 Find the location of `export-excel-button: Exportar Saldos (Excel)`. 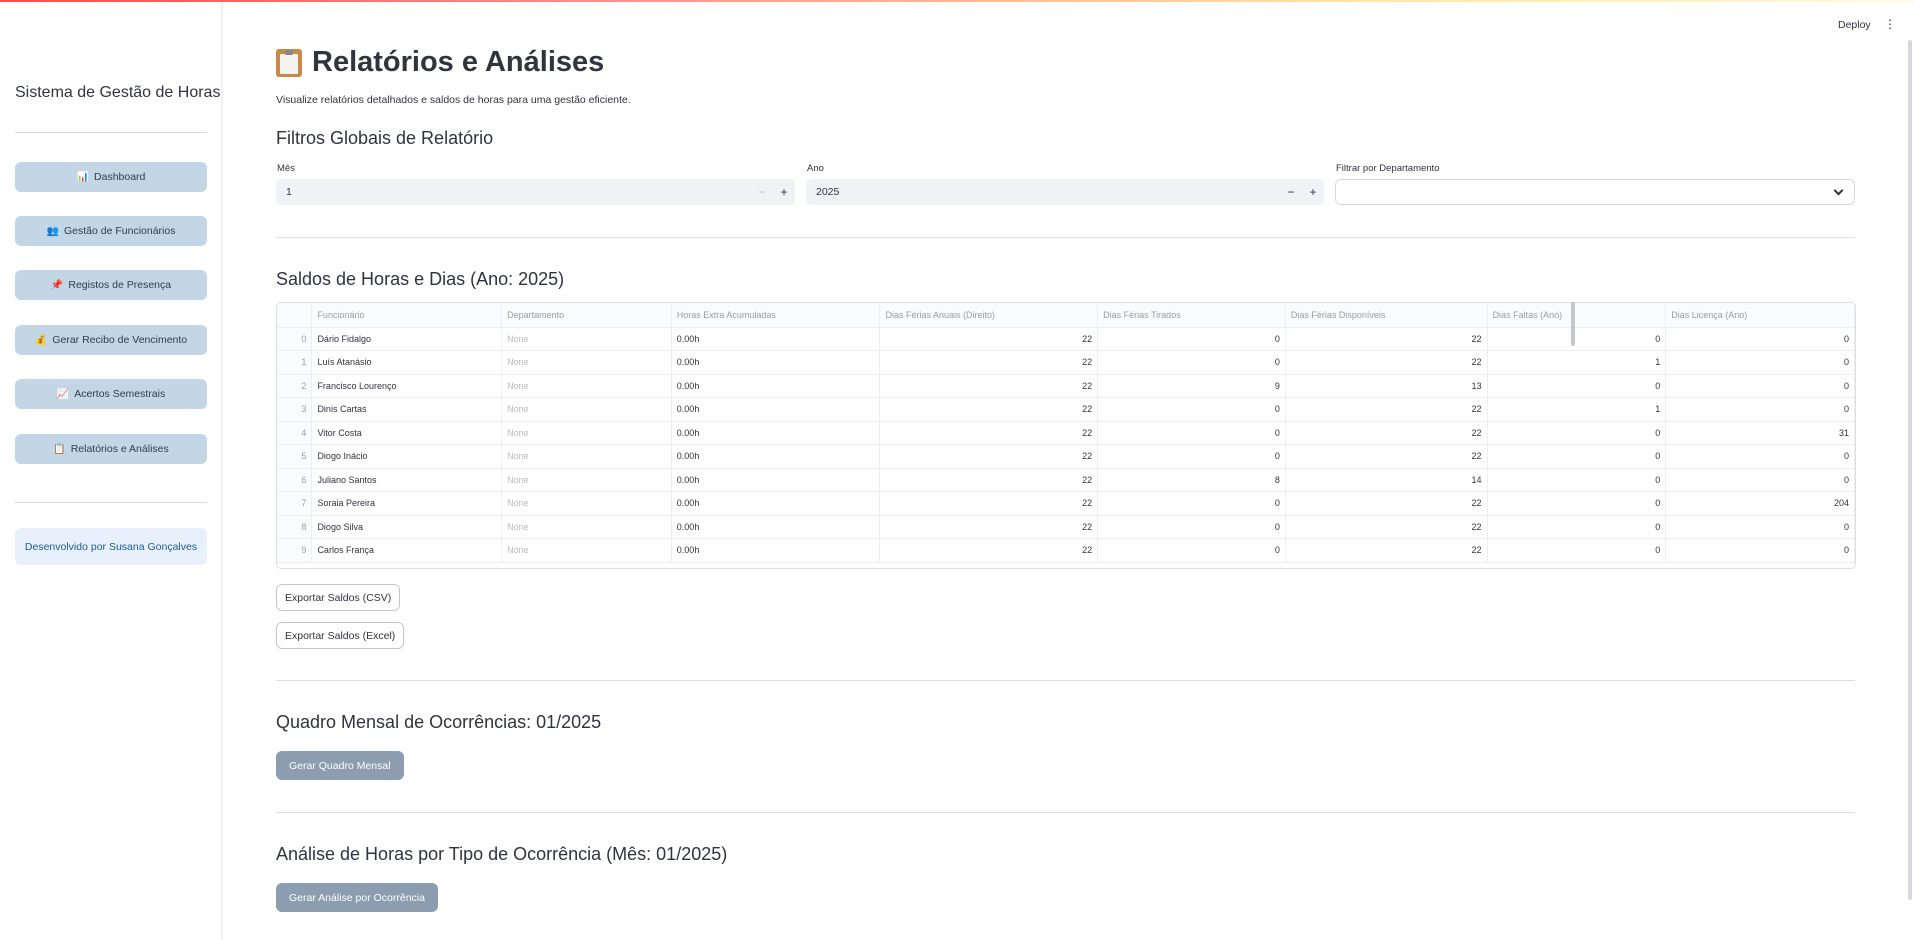

export-excel-button: Exportar Saldos (Excel) is located at coordinates (340, 635).